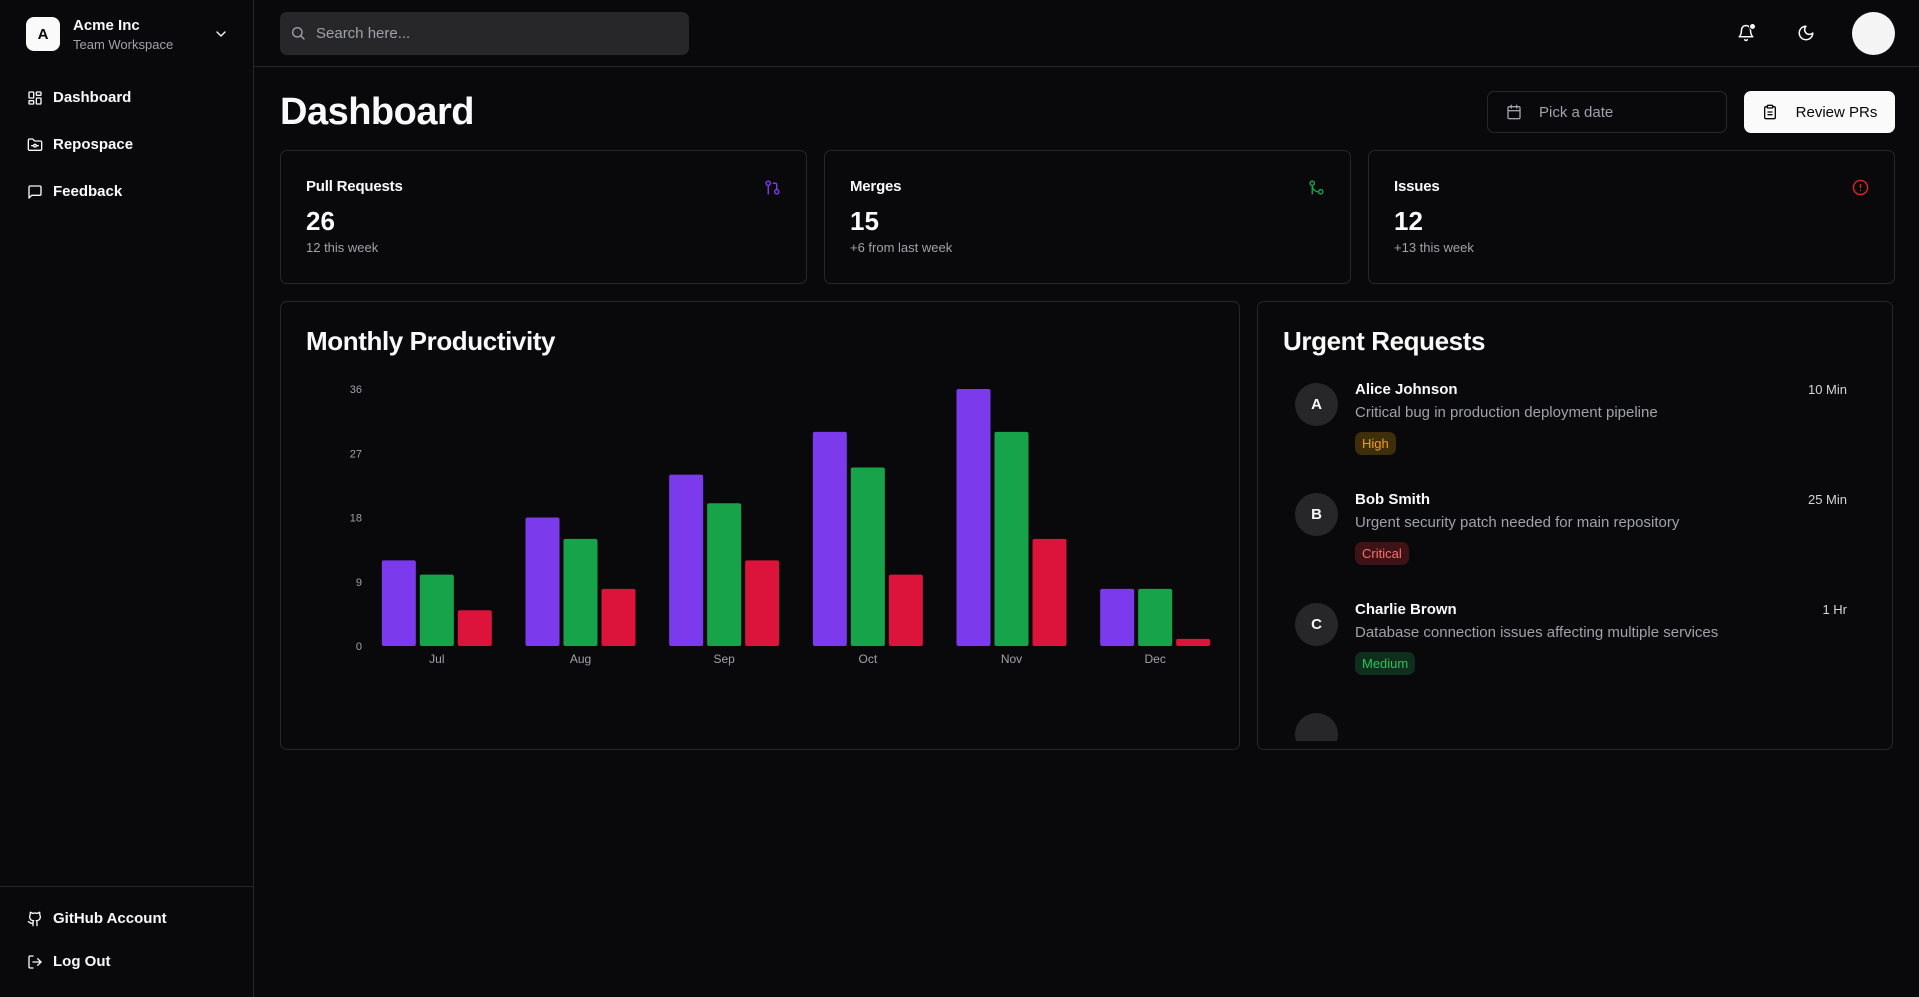 Image resolution: width=1919 pixels, height=997 pixels. Describe the element at coordinates (320, 221) in the screenshot. I see `stat-value: 26` at that location.